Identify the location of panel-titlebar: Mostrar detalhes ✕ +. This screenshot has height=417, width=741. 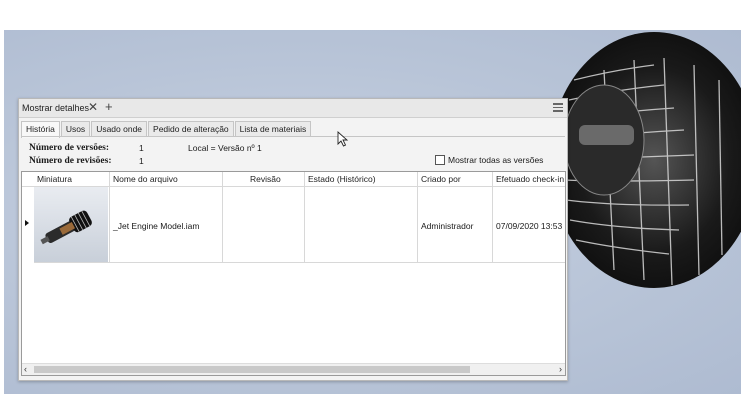
(293, 108).